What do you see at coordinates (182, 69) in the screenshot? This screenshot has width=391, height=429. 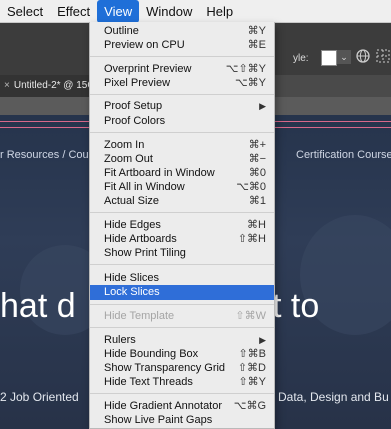 I see `menu-item-overprint-preview: Overprint Preview ⌥⇧⌘Y` at bounding box center [182, 69].